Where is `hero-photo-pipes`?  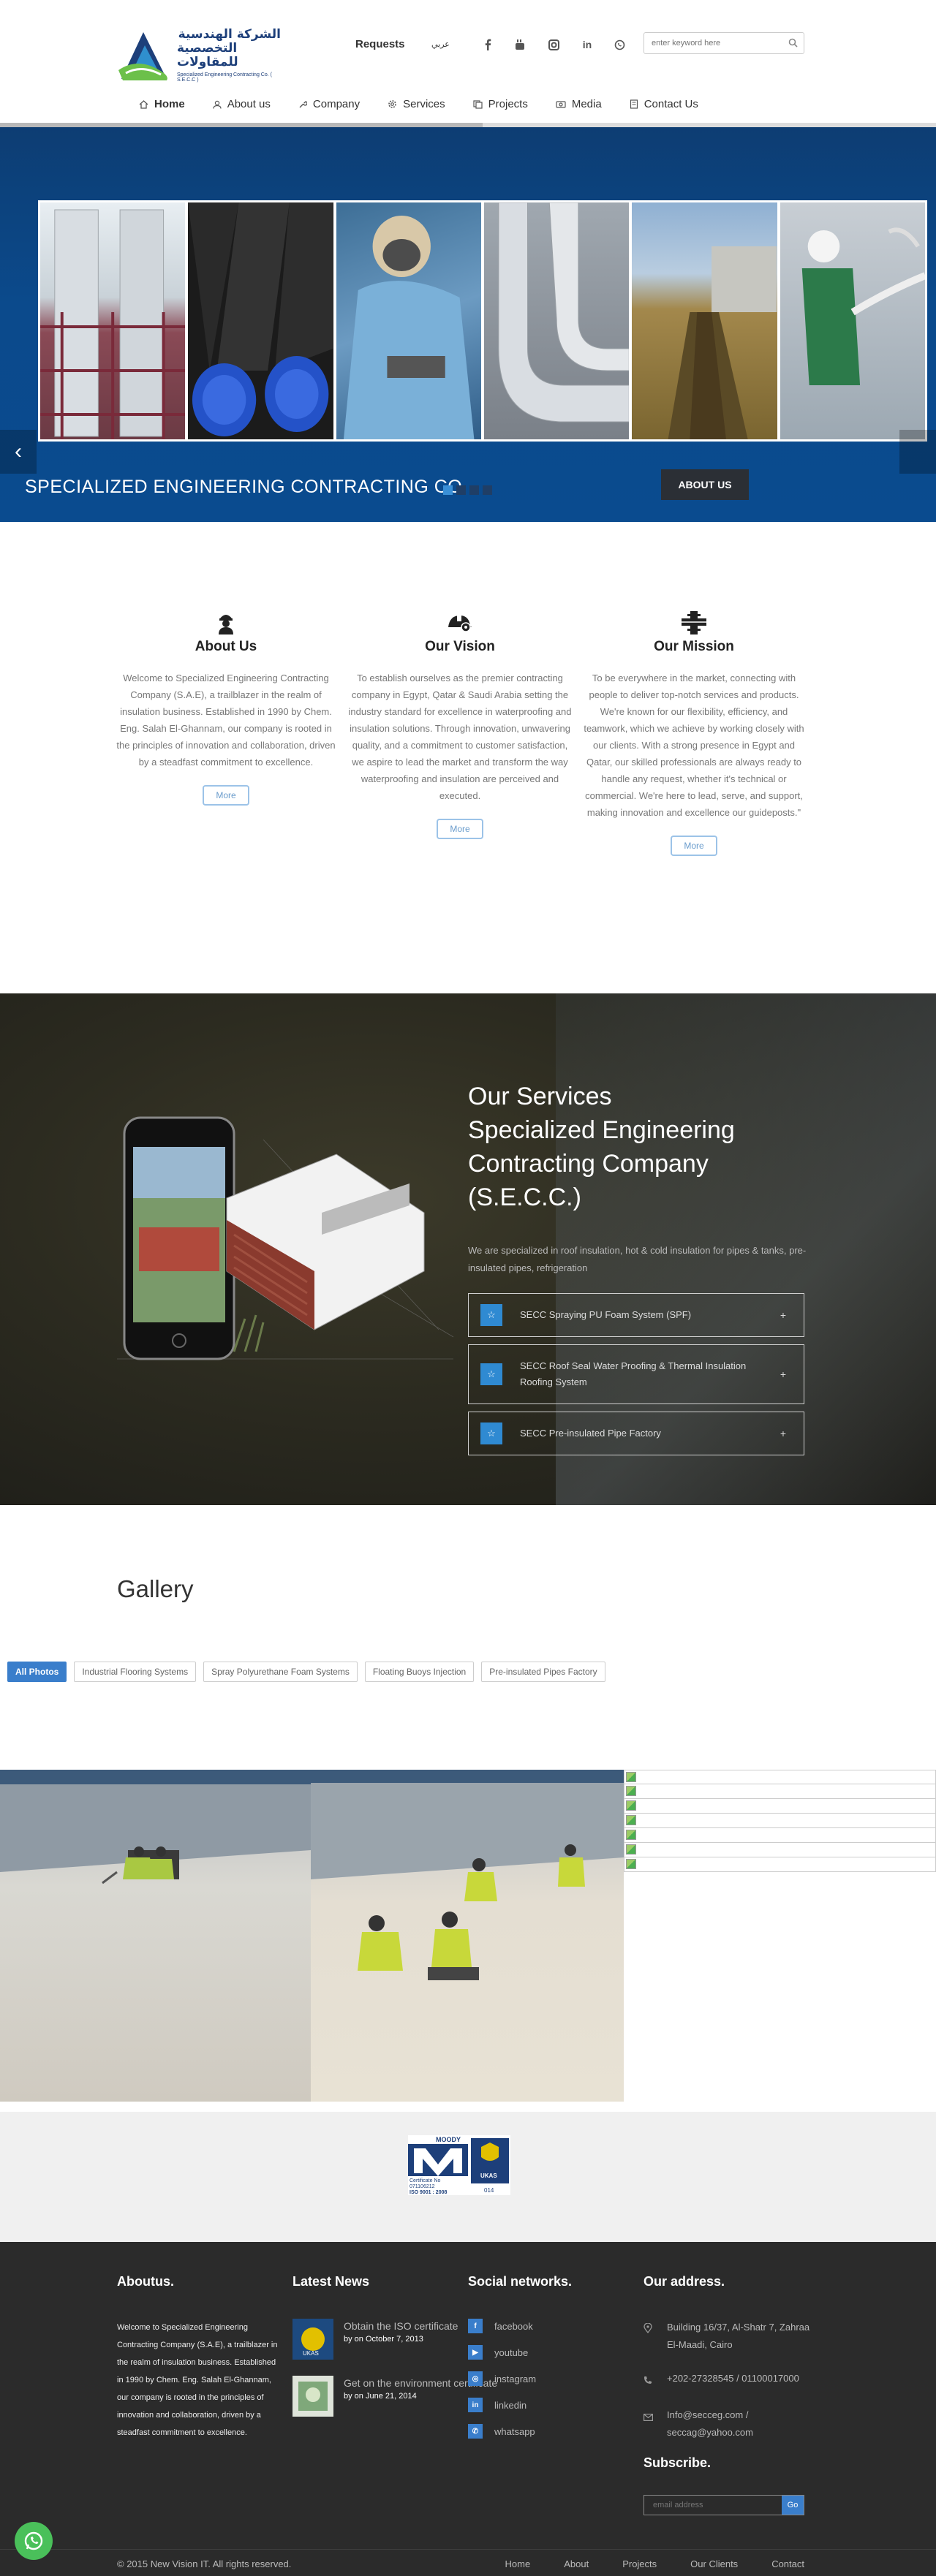
hero-photo-pipes is located at coordinates (260, 320).